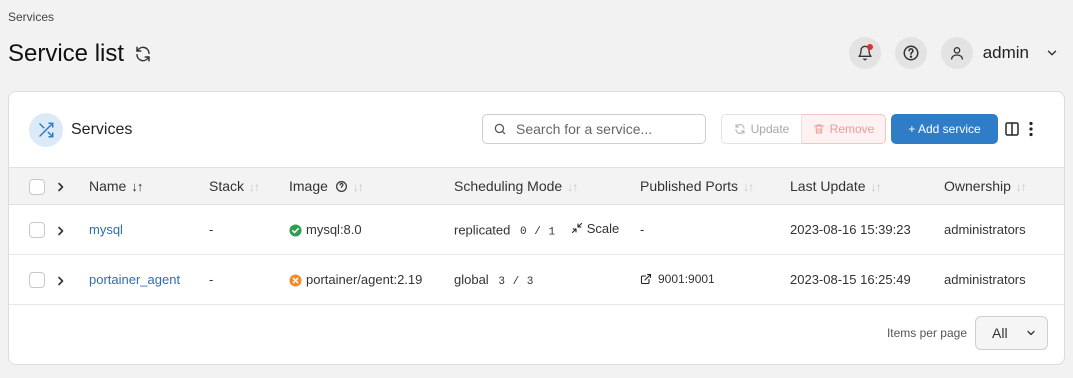  I want to click on remove-button: Remove, so click(844, 129).